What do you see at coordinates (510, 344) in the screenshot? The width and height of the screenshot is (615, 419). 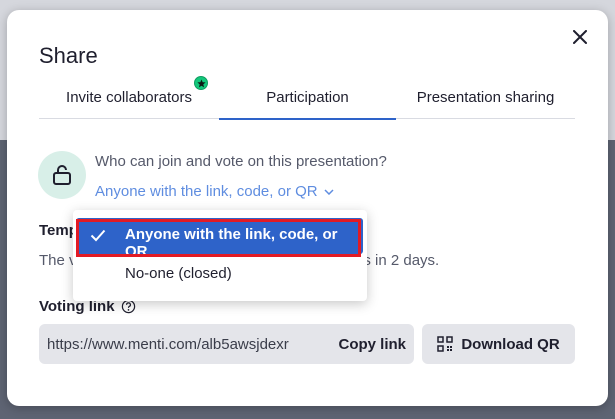 I see `download-qr-label: Download QR` at bounding box center [510, 344].